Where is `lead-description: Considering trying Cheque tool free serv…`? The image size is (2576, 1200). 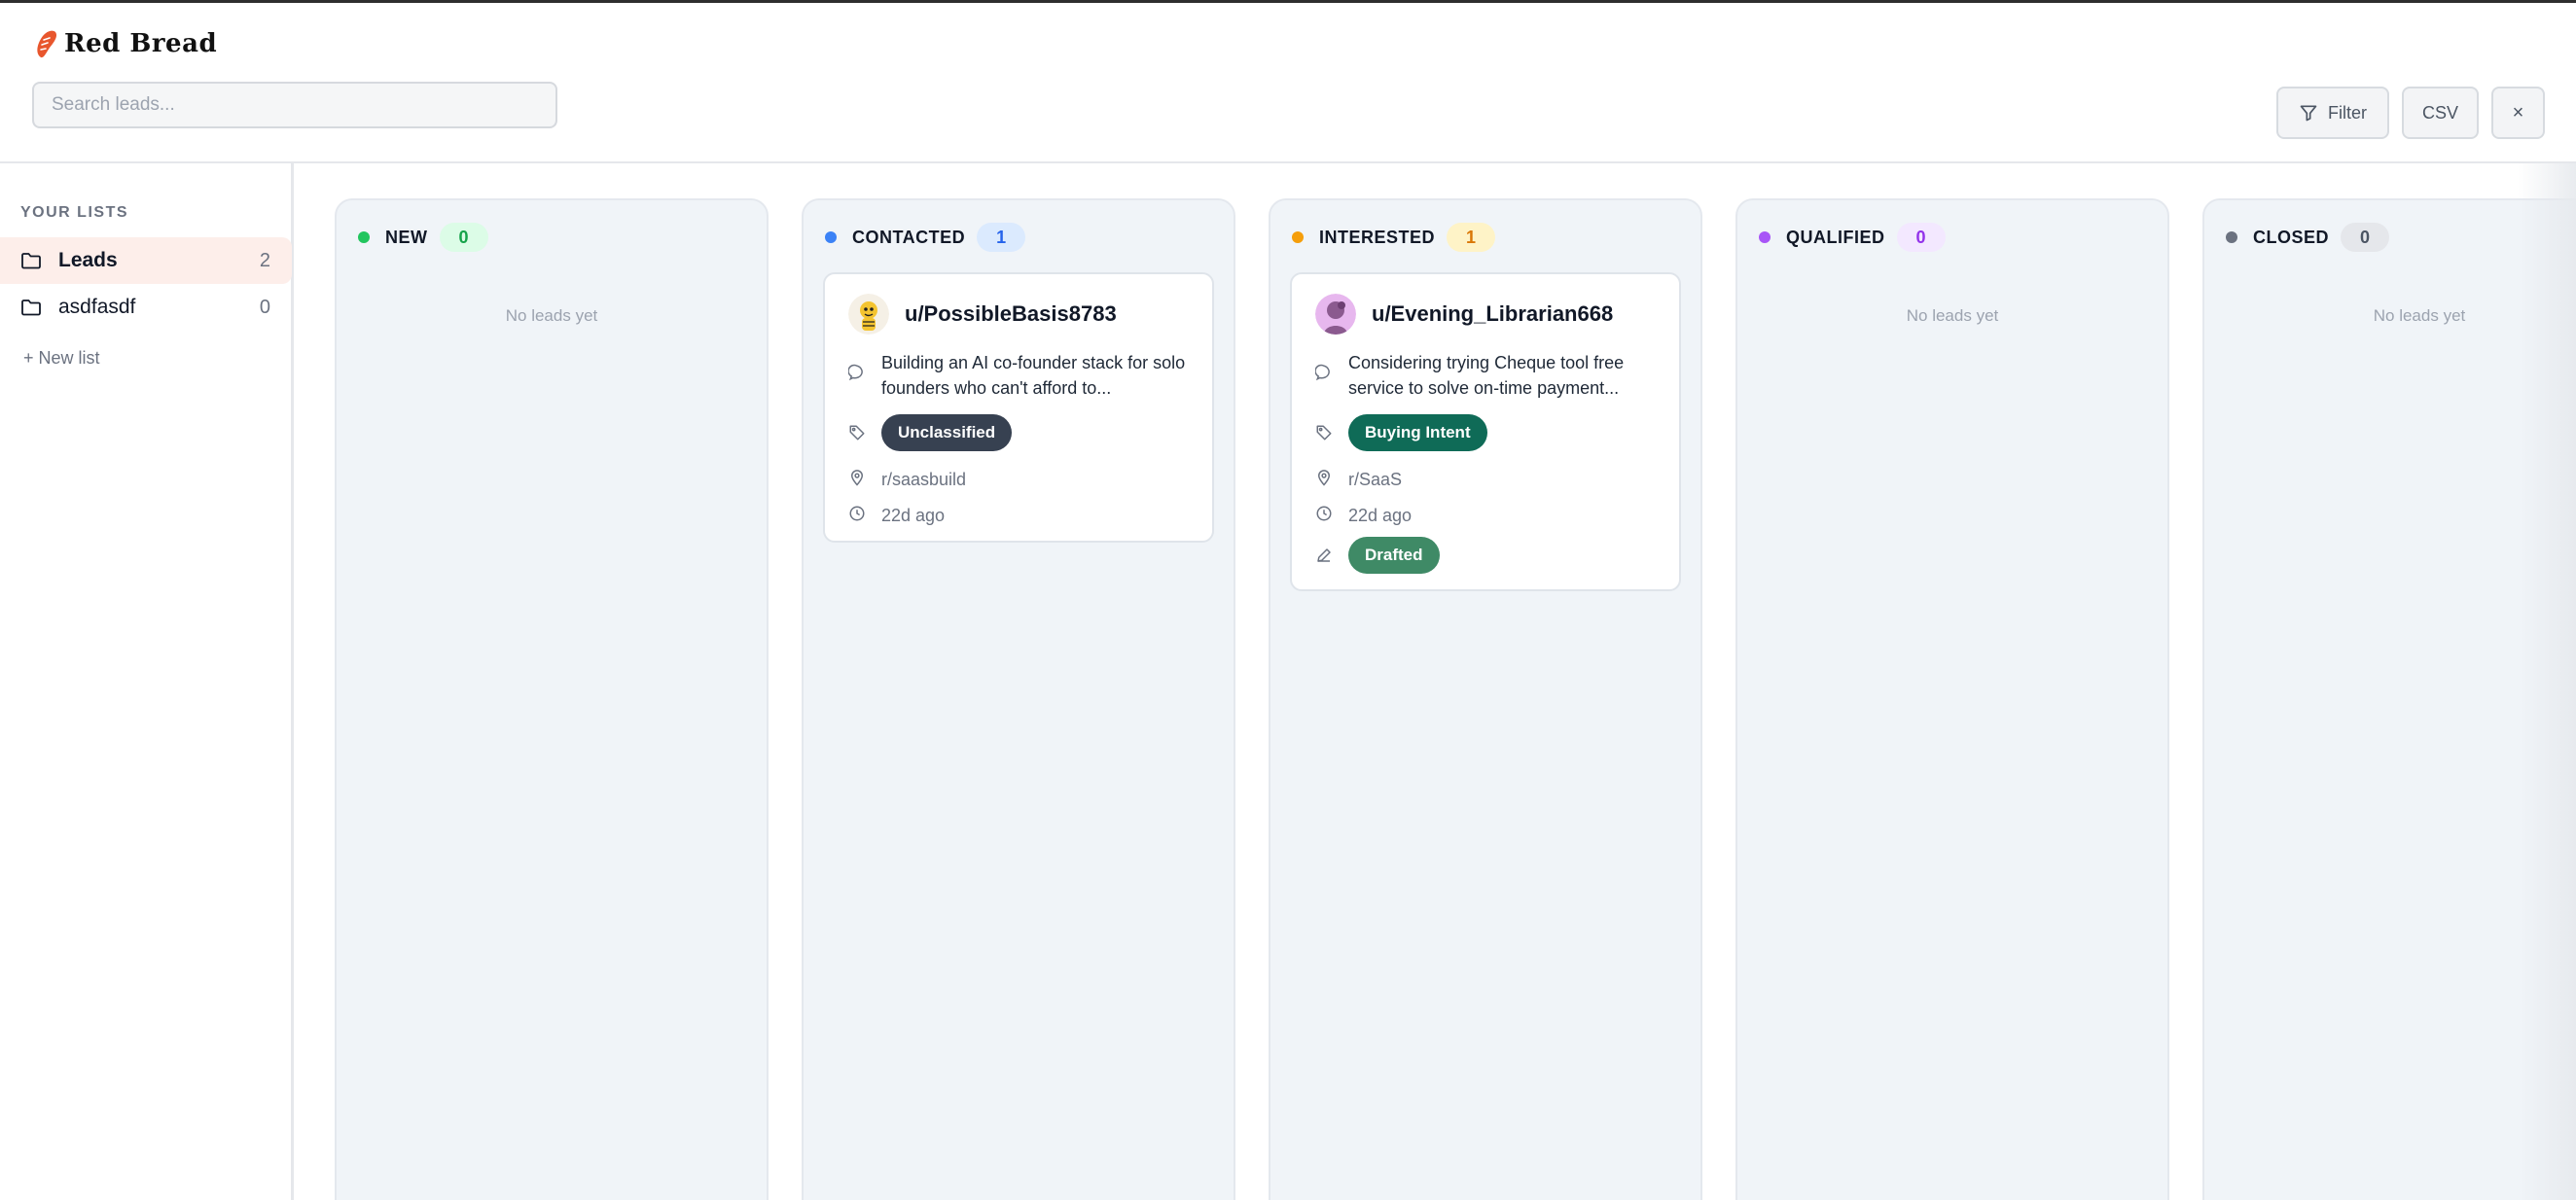
lead-description: Considering trying Cheque tool free serv… is located at coordinates (1486, 375).